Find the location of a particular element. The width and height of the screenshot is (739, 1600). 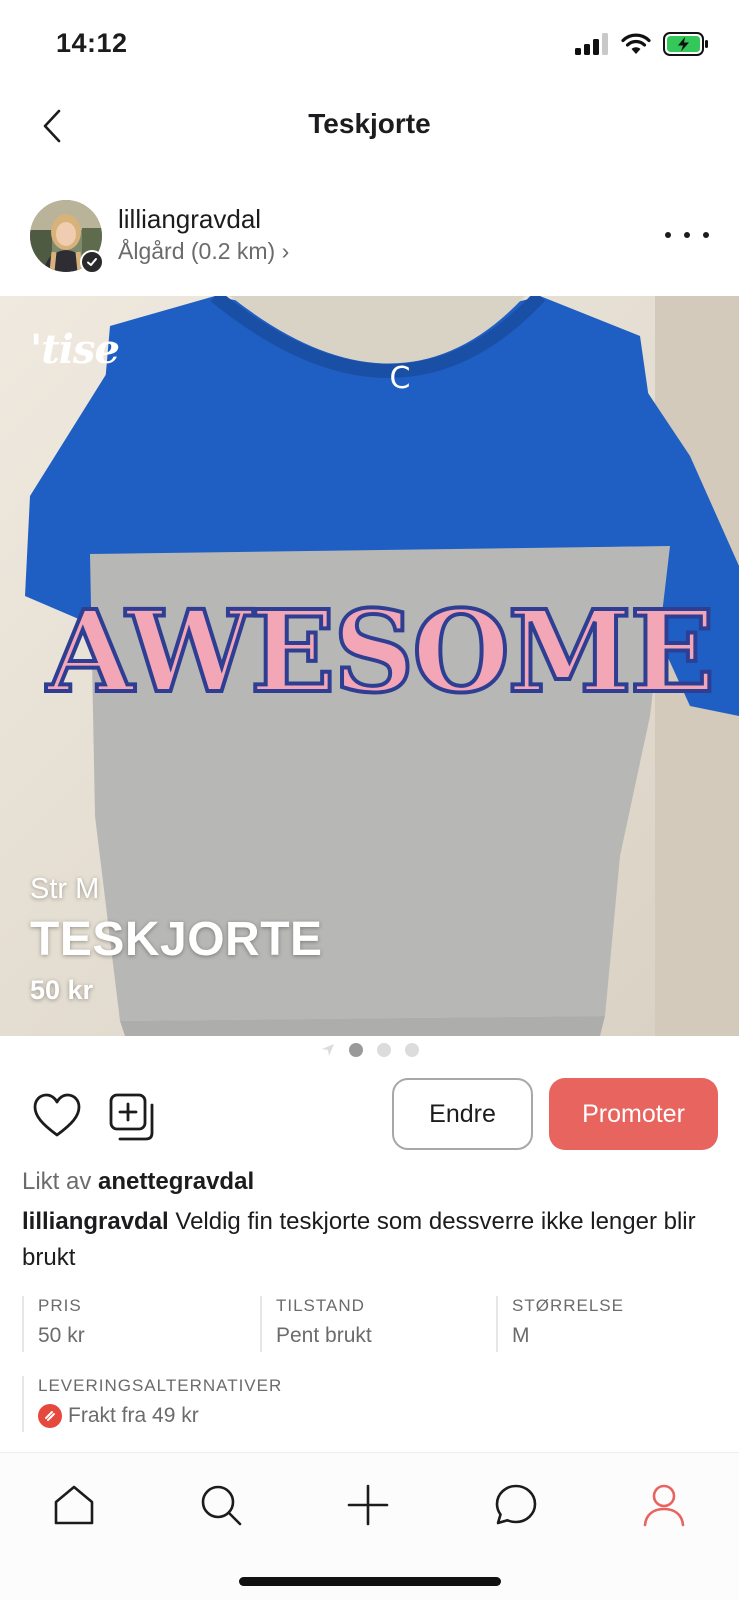

shirt-print: AWESOME is located at coordinates (379, 652).